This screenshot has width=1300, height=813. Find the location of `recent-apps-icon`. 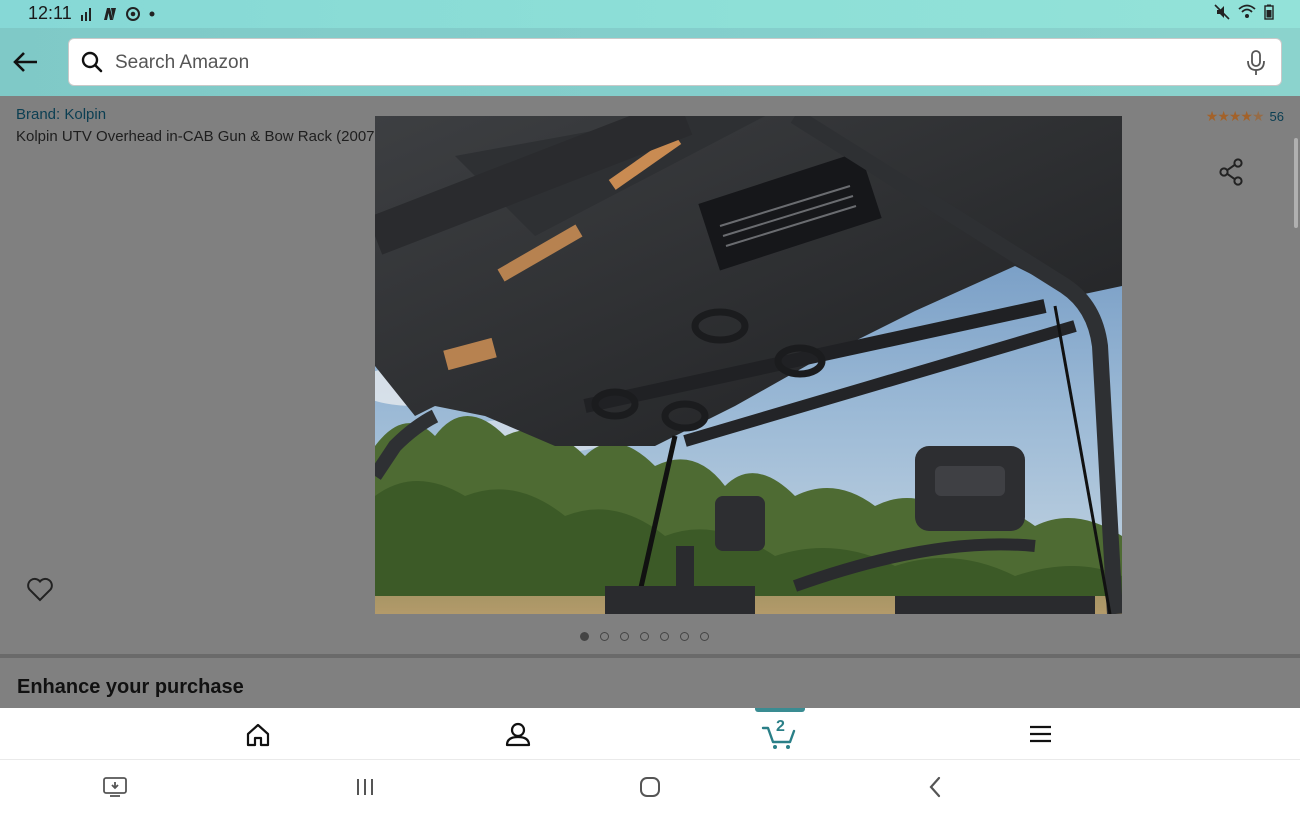

recent-apps-icon is located at coordinates (365, 787).